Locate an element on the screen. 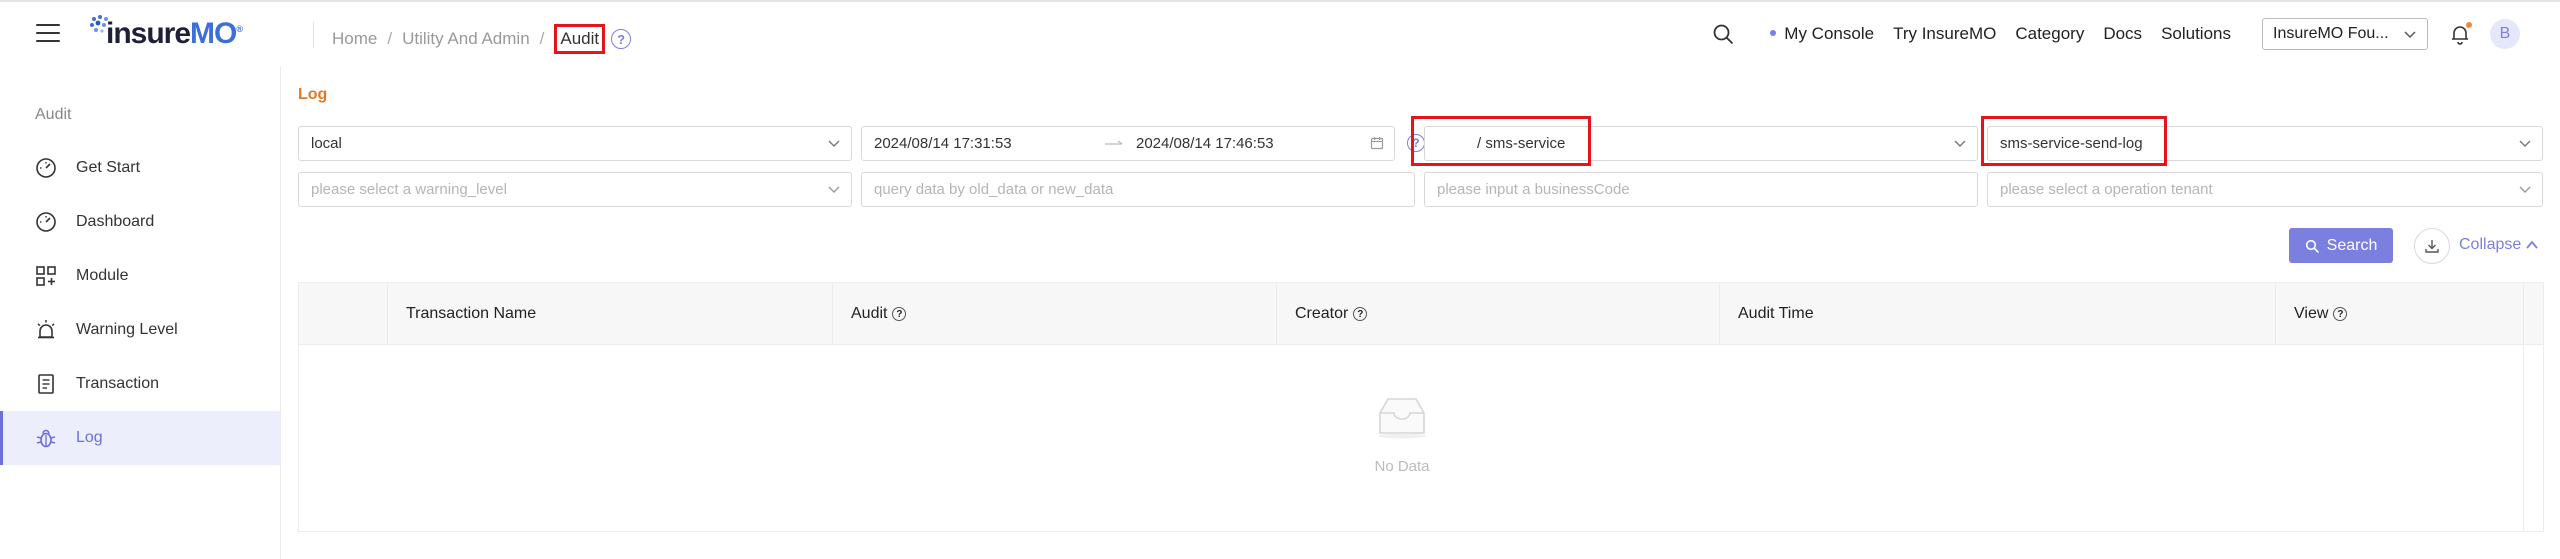  document-icon is located at coordinates (46, 384).